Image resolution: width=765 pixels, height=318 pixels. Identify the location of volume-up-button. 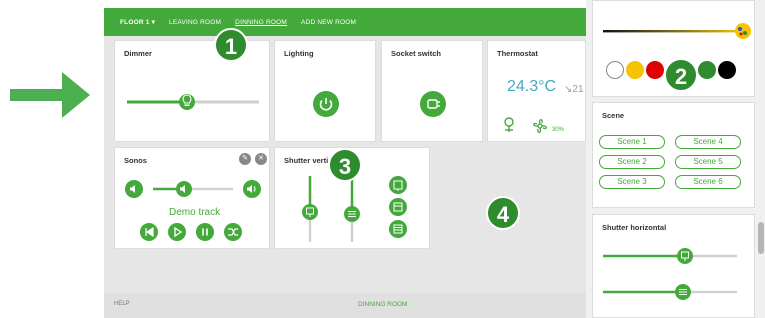
(252, 189).